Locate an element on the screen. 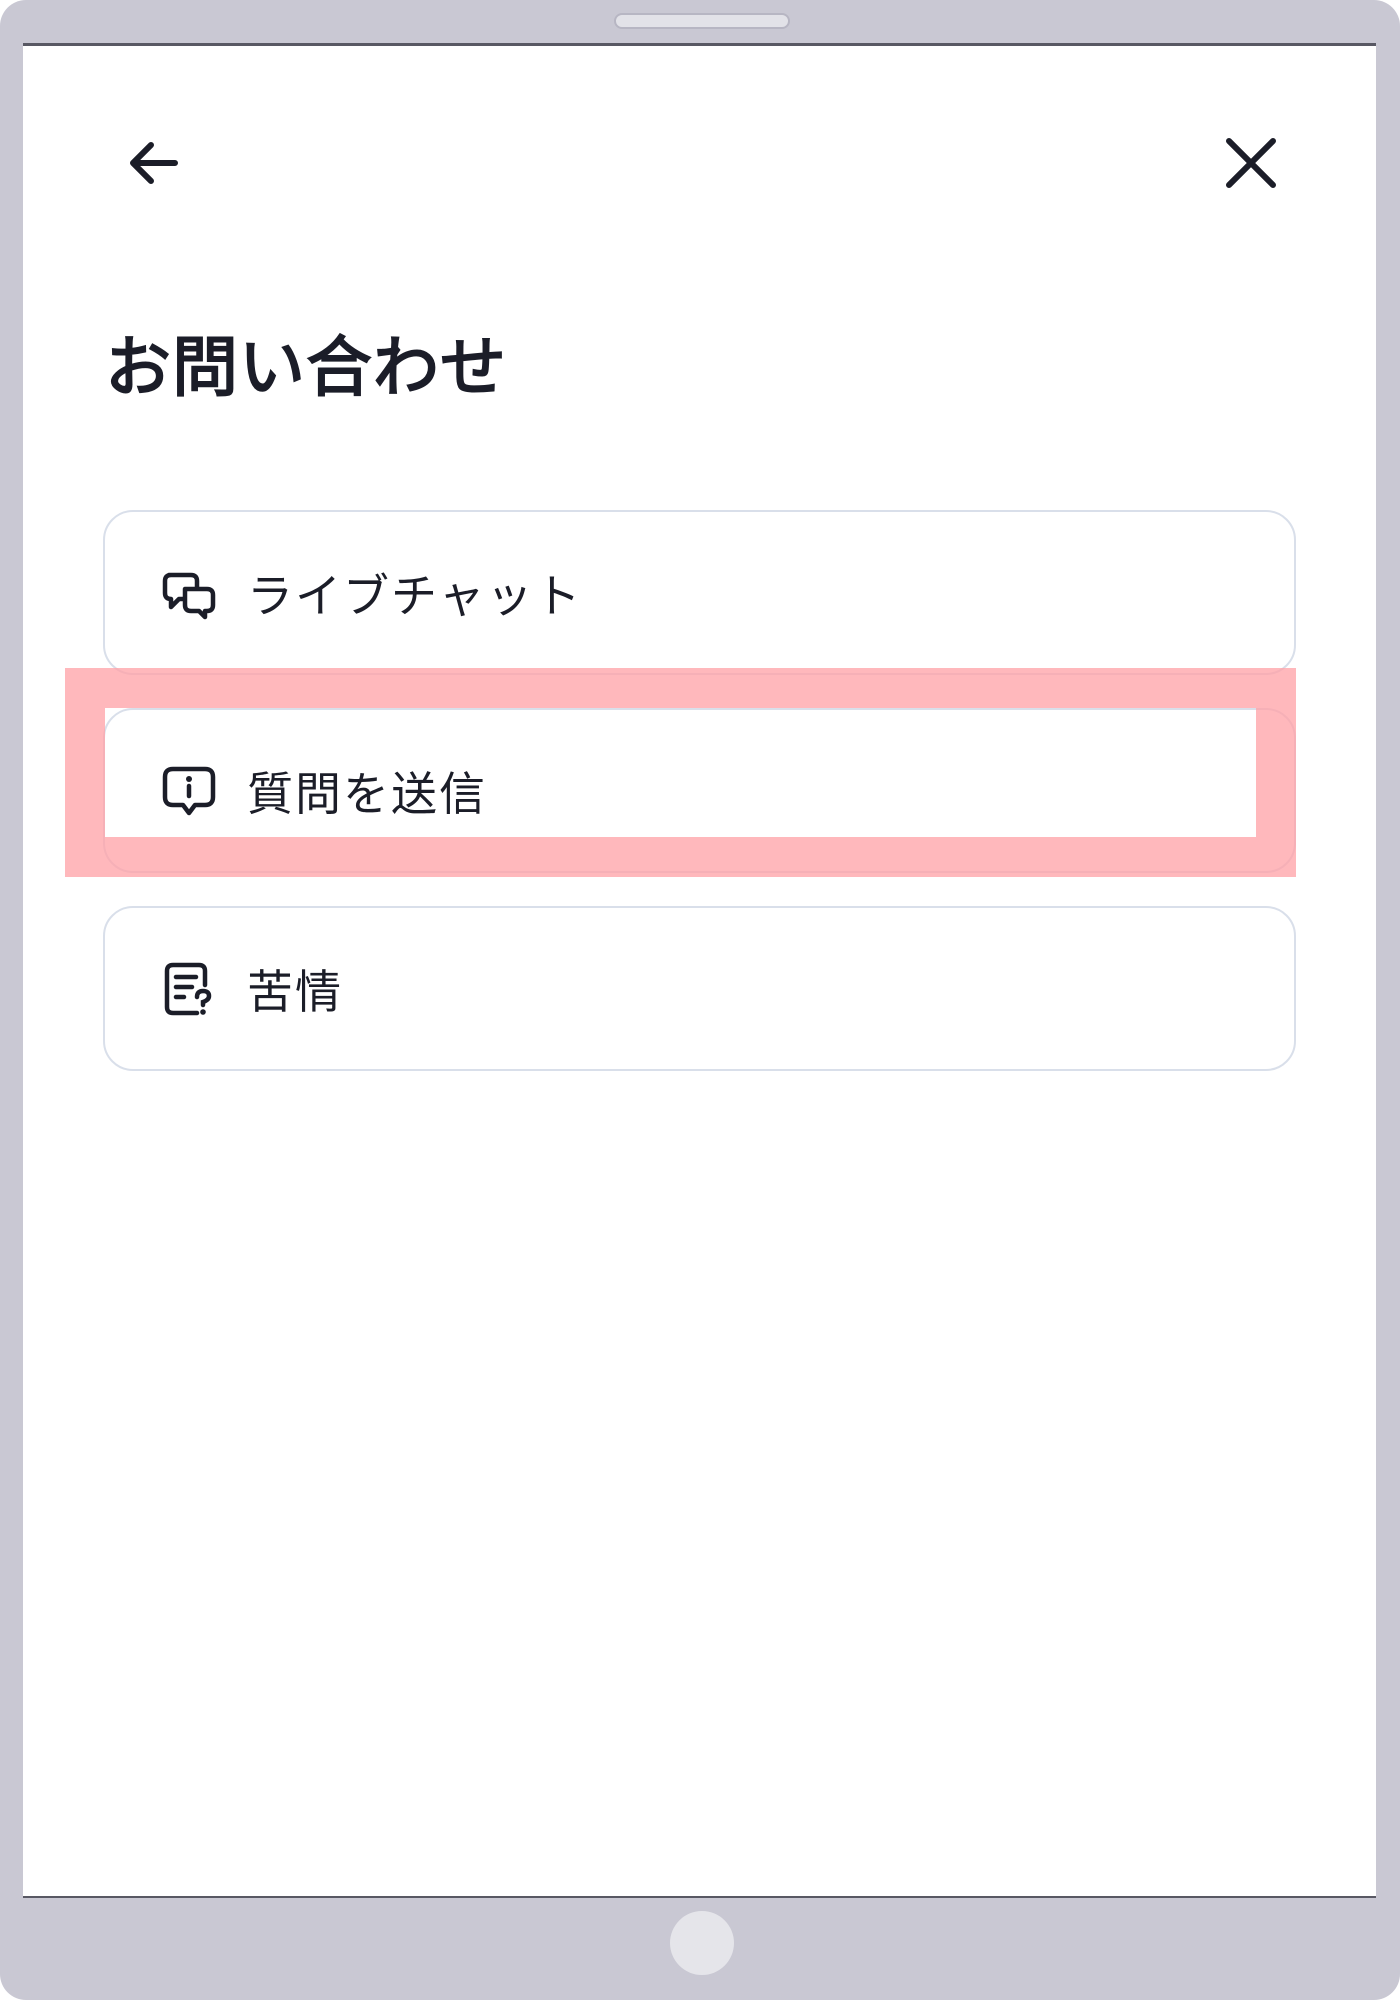  info-bubble-icon is located at coordinates (189, 791).